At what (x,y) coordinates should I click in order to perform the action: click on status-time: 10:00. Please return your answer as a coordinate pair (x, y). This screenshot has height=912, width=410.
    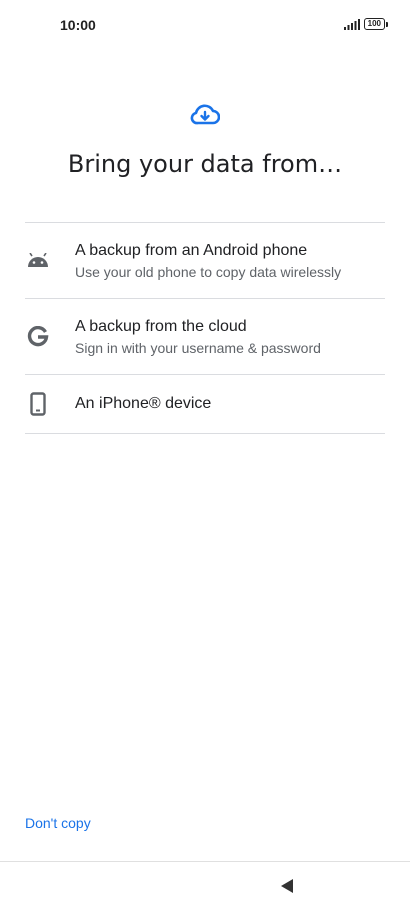
    Looking at the image, I should click on (78, 25).